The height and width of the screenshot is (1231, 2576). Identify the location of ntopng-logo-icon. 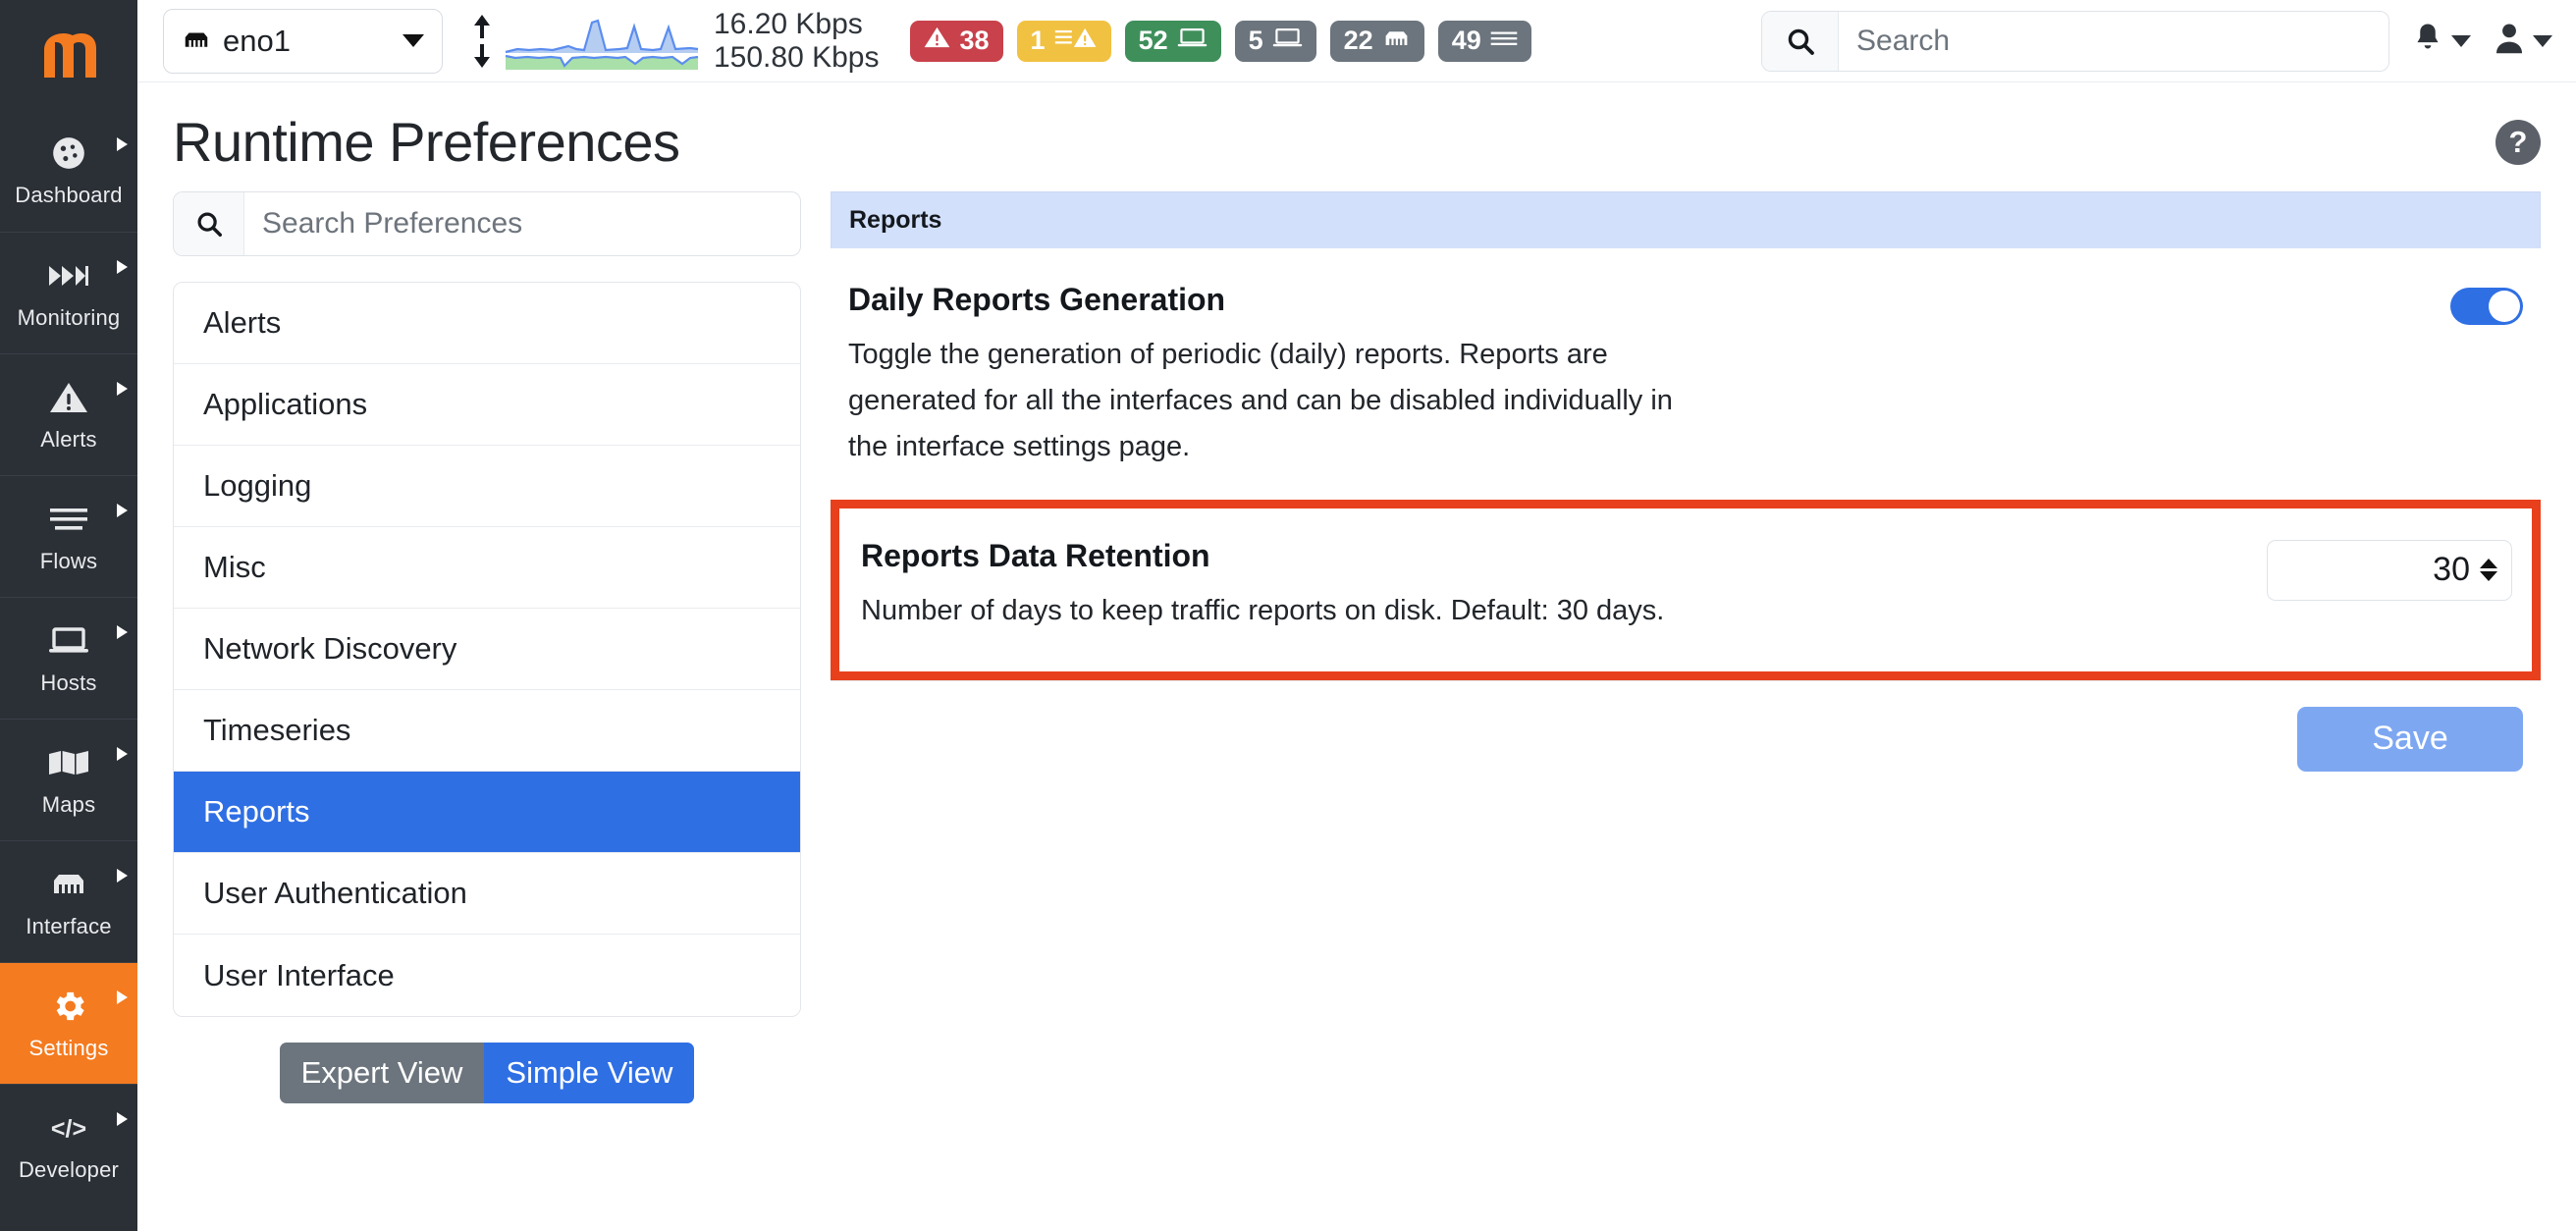
(70, 55).